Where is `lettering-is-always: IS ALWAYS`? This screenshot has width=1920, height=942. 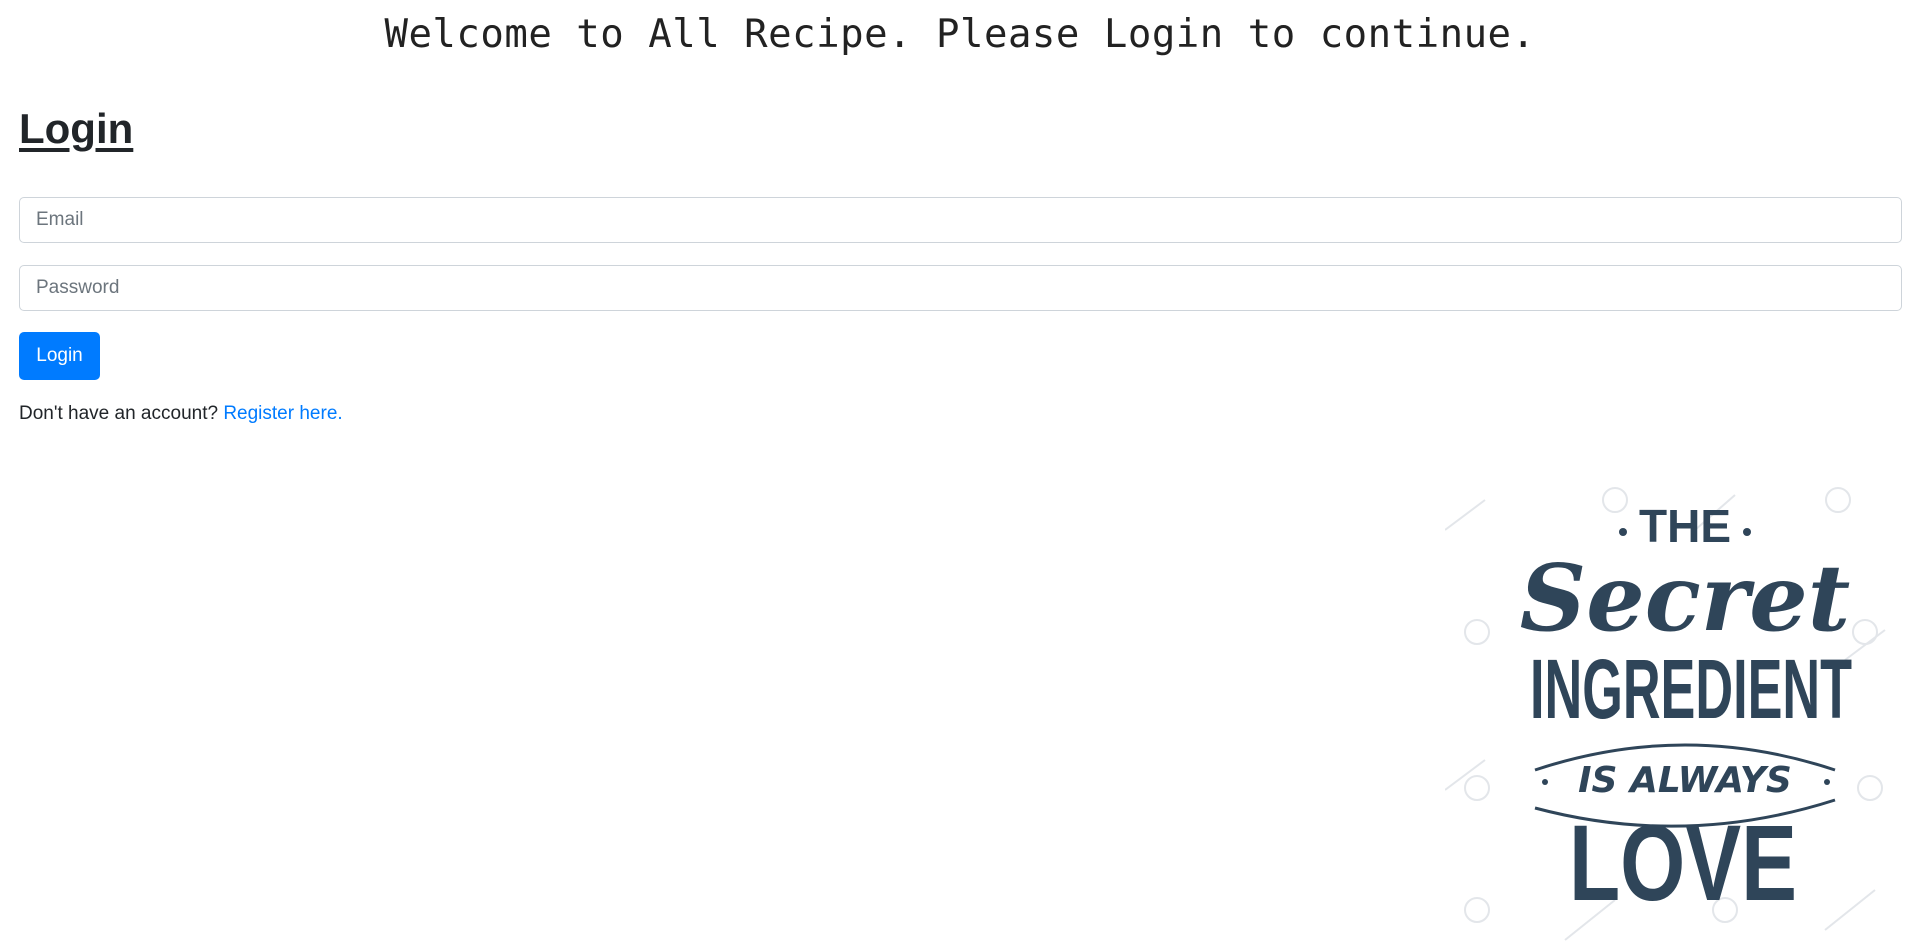 lettering-is-always: IS ALWAYS is located at coordinates (1685, 780).